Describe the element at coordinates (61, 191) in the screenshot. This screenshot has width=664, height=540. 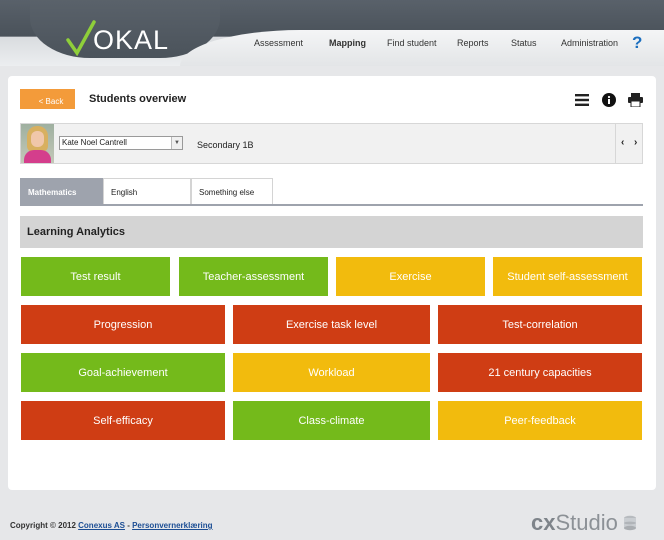
I see `tab-mathematics: Mathematics` at that location.